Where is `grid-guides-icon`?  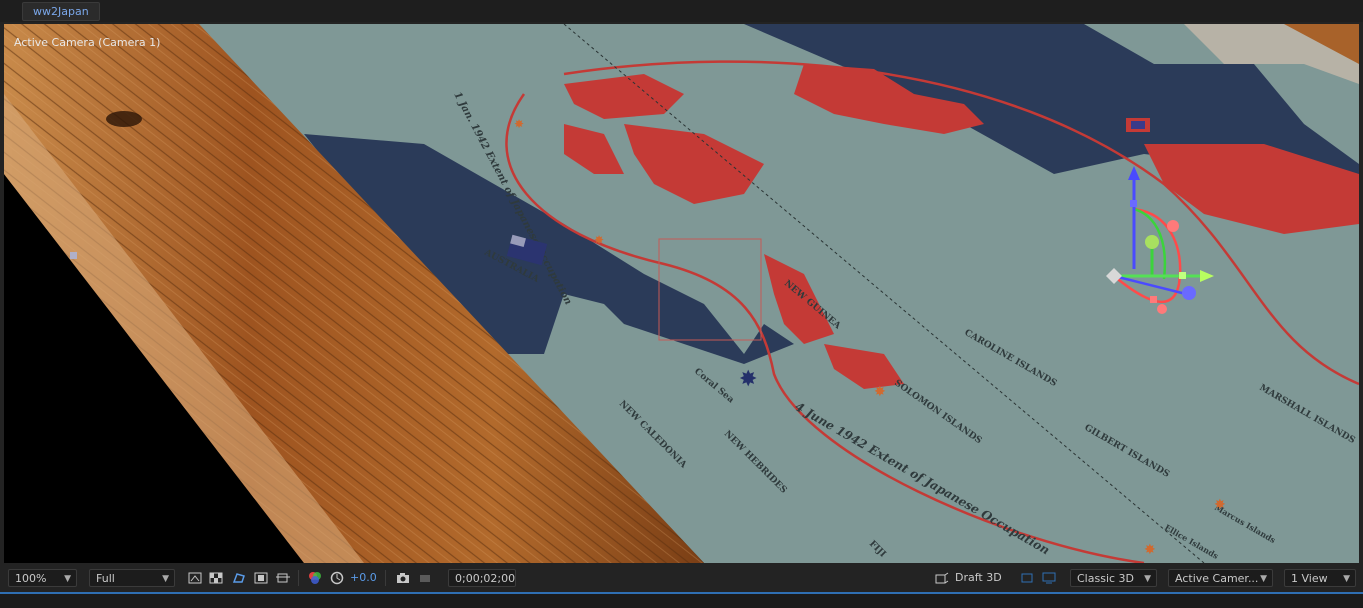
grid-guides-icon is located at coordinates (283, 578).